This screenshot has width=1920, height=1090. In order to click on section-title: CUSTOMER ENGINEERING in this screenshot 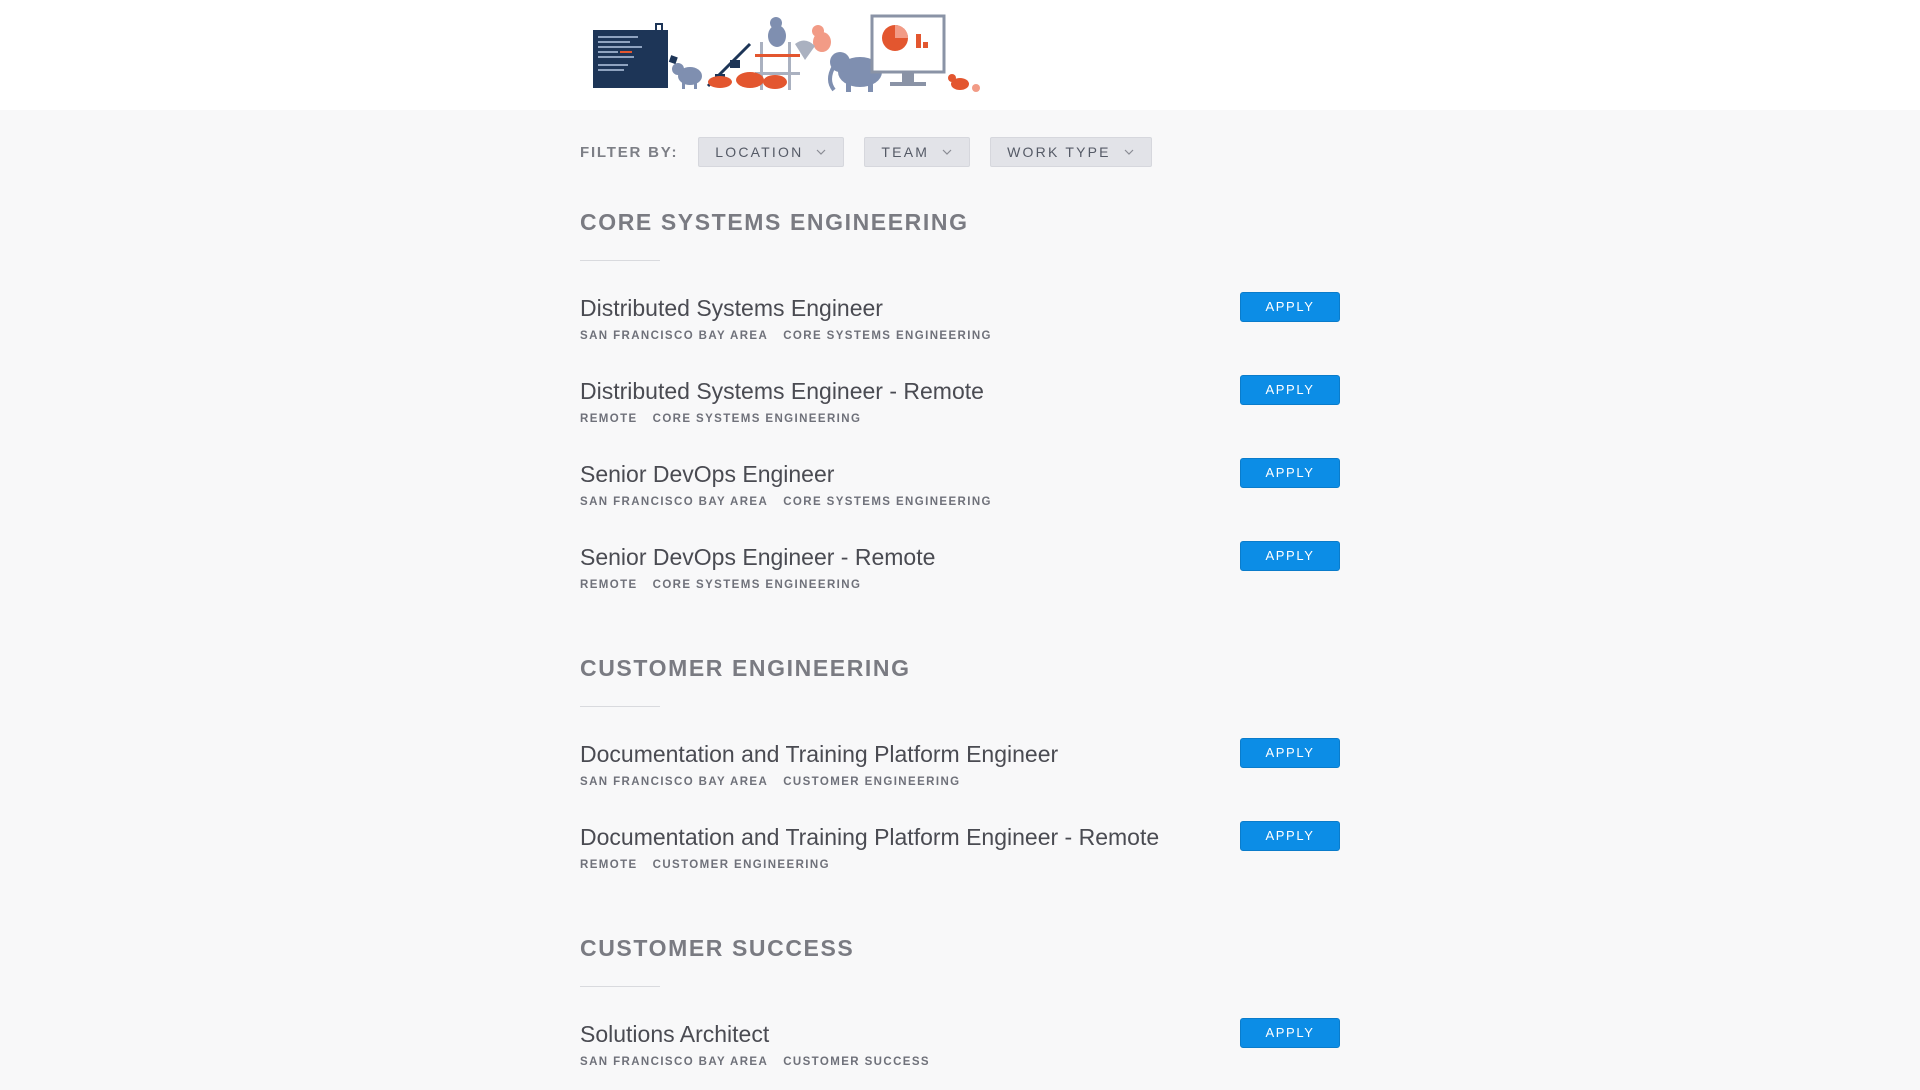, I will do `click(745, 668)`.